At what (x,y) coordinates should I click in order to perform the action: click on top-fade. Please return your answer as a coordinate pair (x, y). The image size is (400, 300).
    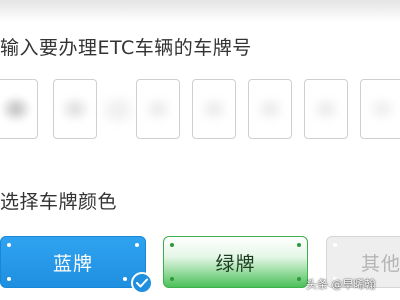
    Looking at the image, I should click on (200, 11).